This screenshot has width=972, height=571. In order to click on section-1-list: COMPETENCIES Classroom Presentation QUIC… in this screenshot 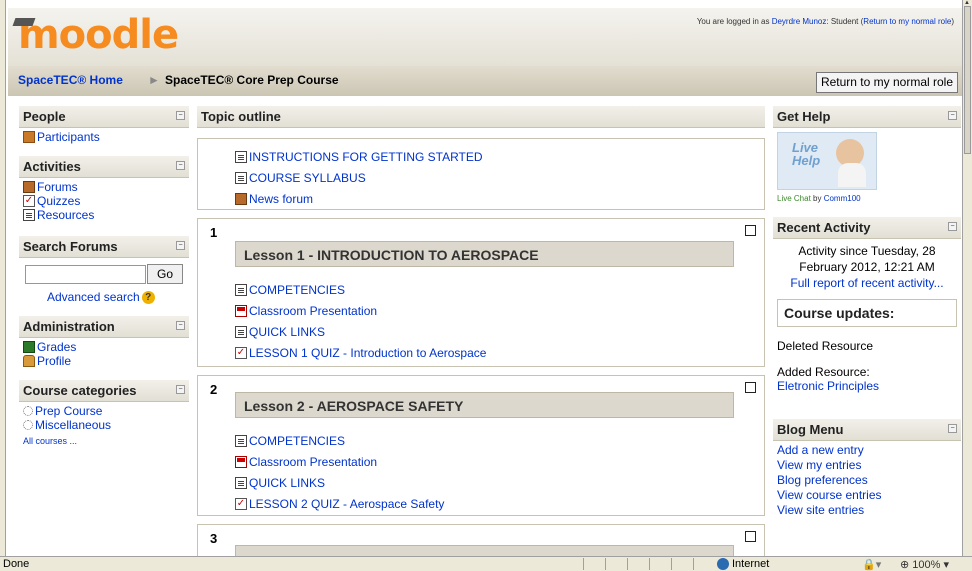, I will do `click(481, 321)`.